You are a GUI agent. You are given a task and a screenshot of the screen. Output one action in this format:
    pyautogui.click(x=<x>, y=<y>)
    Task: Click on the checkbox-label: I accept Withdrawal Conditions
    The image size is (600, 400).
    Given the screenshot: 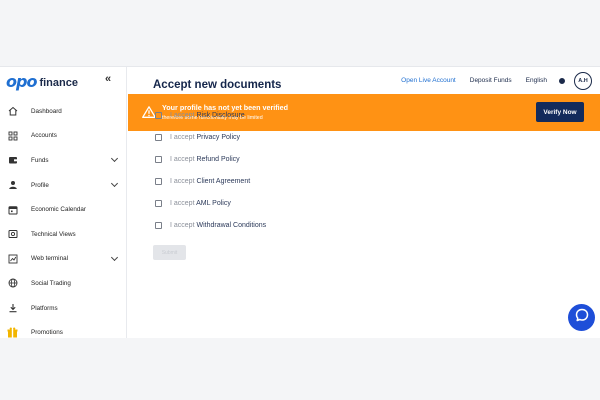 What is the action you would take?
    pyautogui.click(x=218, y=225)
    